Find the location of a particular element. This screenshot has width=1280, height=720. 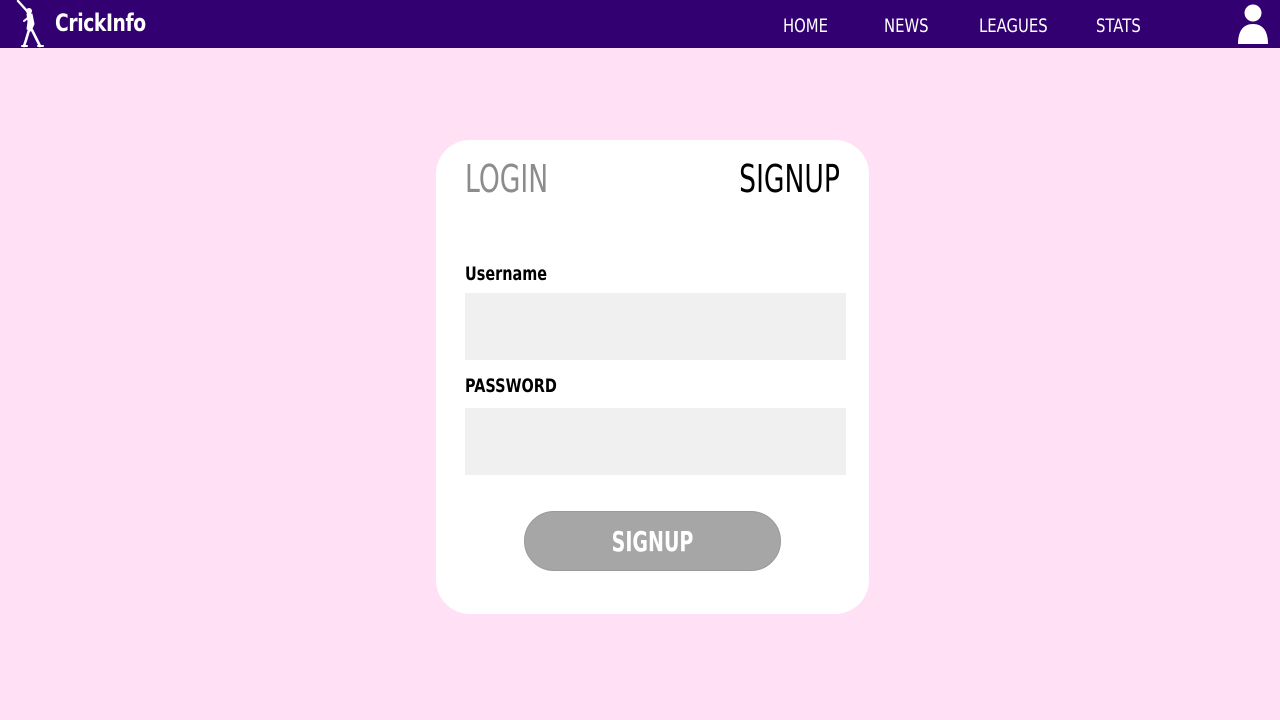

nav-stats: STATS is located at coordinates (1118, 26).